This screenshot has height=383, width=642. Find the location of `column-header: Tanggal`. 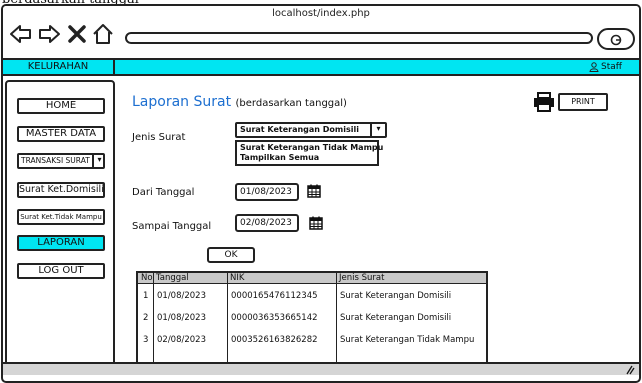

column-header: Tanggal is located at coordinates (172, 278).